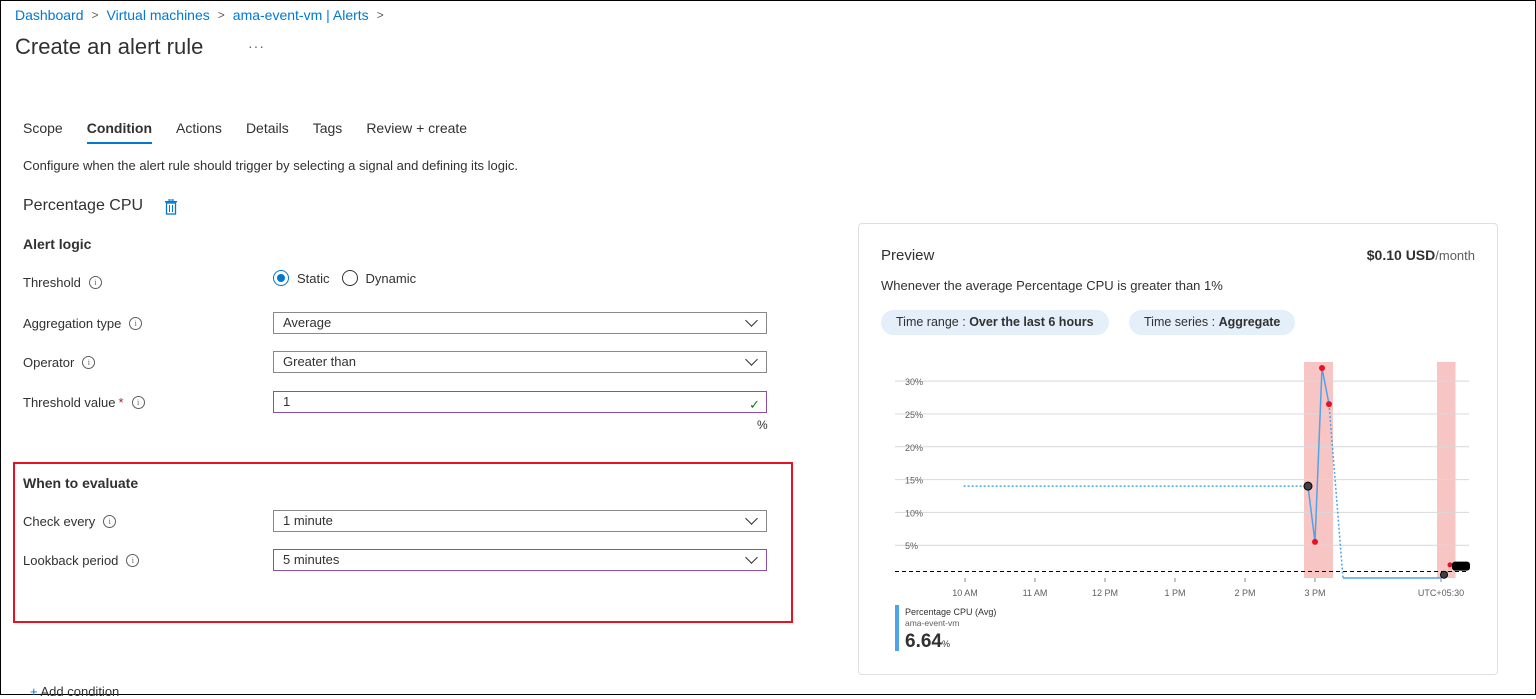  What do you see at coordinates (897, 628) in the screenshot?
I see `legend-color-bar` at bounding box center [897, 628].